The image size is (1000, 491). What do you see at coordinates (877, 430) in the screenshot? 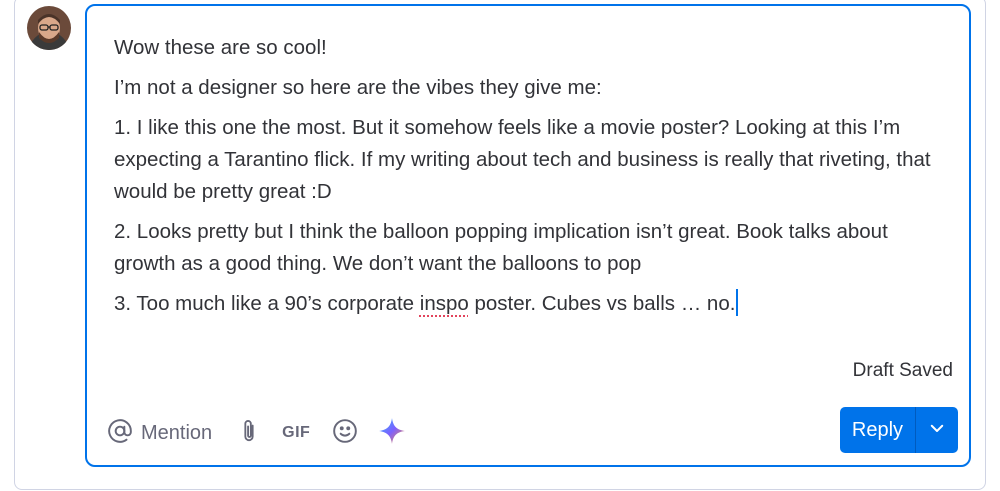
I see `reply-button: Reply` at bounding box center [877, 430].